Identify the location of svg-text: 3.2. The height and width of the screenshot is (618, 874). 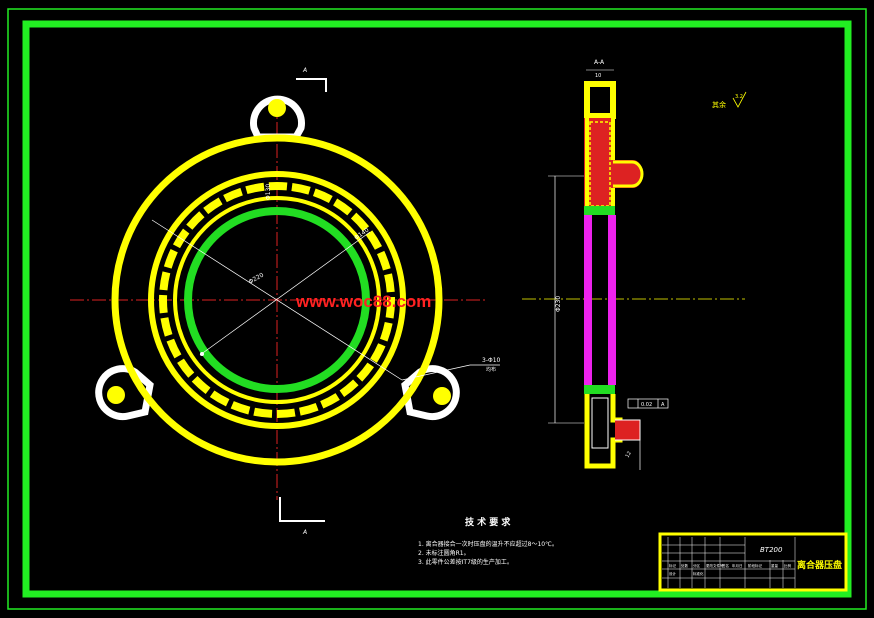
(739, 97).